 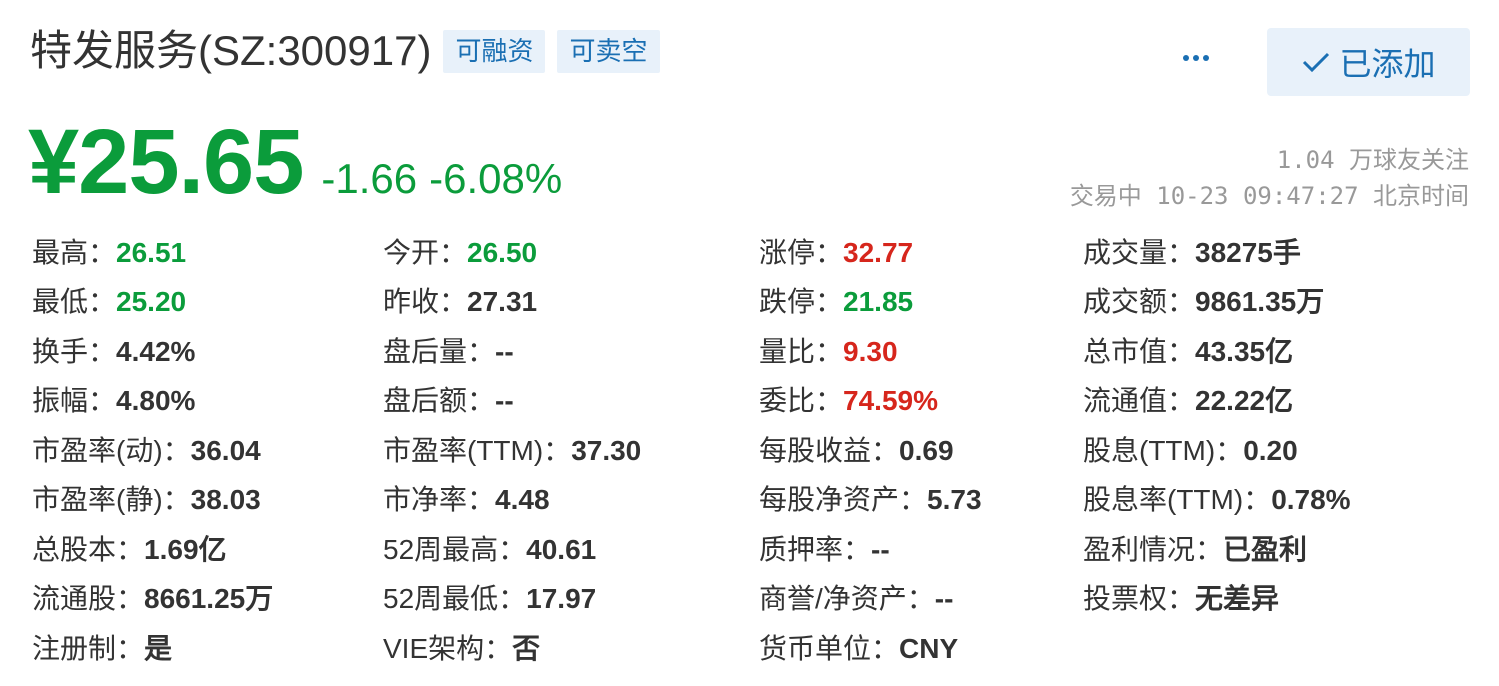 I want to click on quote-value: 27.31, so click(x=502, y=302).